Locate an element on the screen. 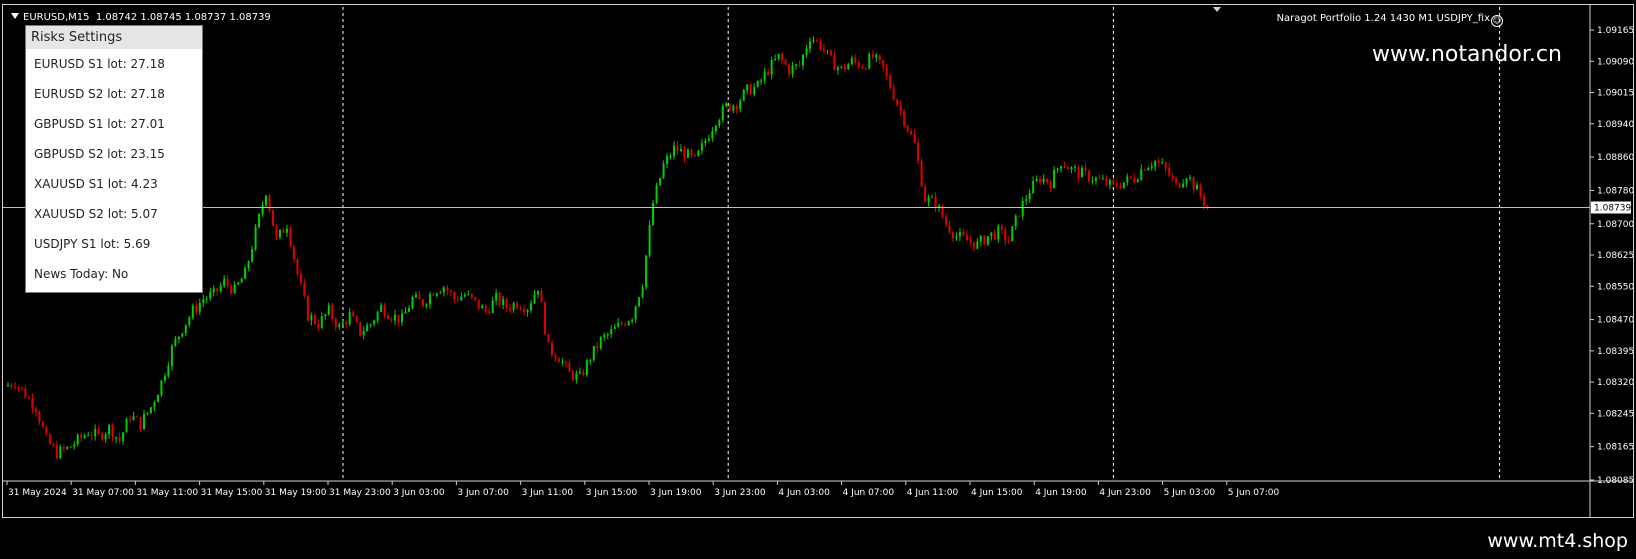  smiley-icon: ☺ is located at coordinates (1497, 21).